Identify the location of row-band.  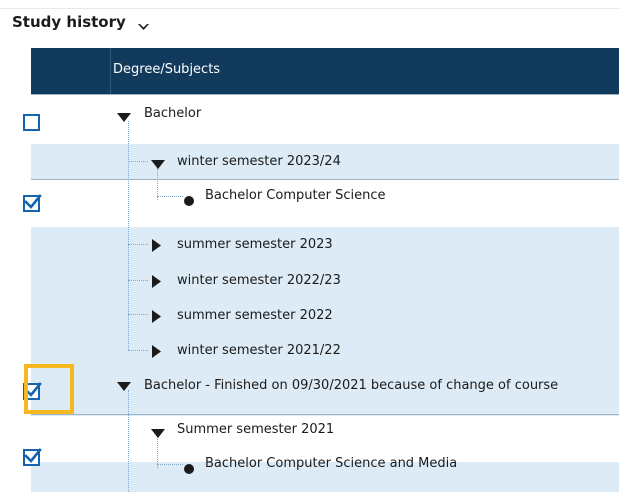
(325, 415).